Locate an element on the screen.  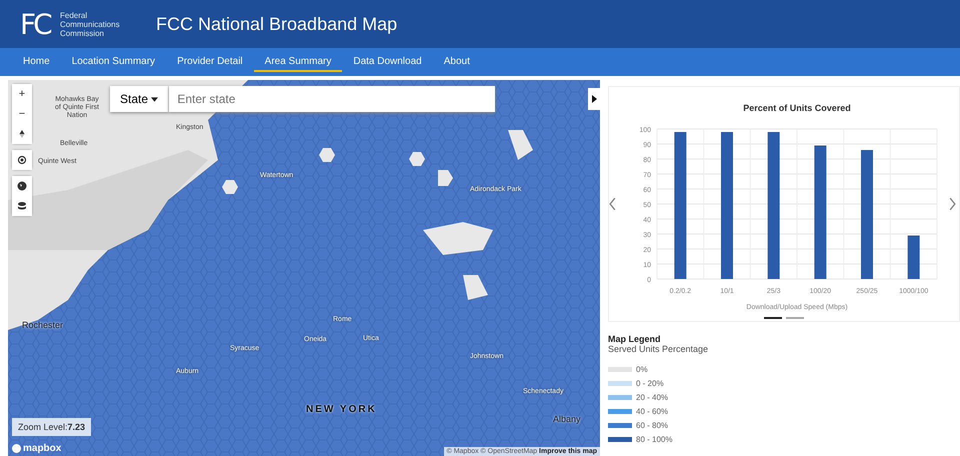
chevron-right-icon is located at coordinates (952, 204).